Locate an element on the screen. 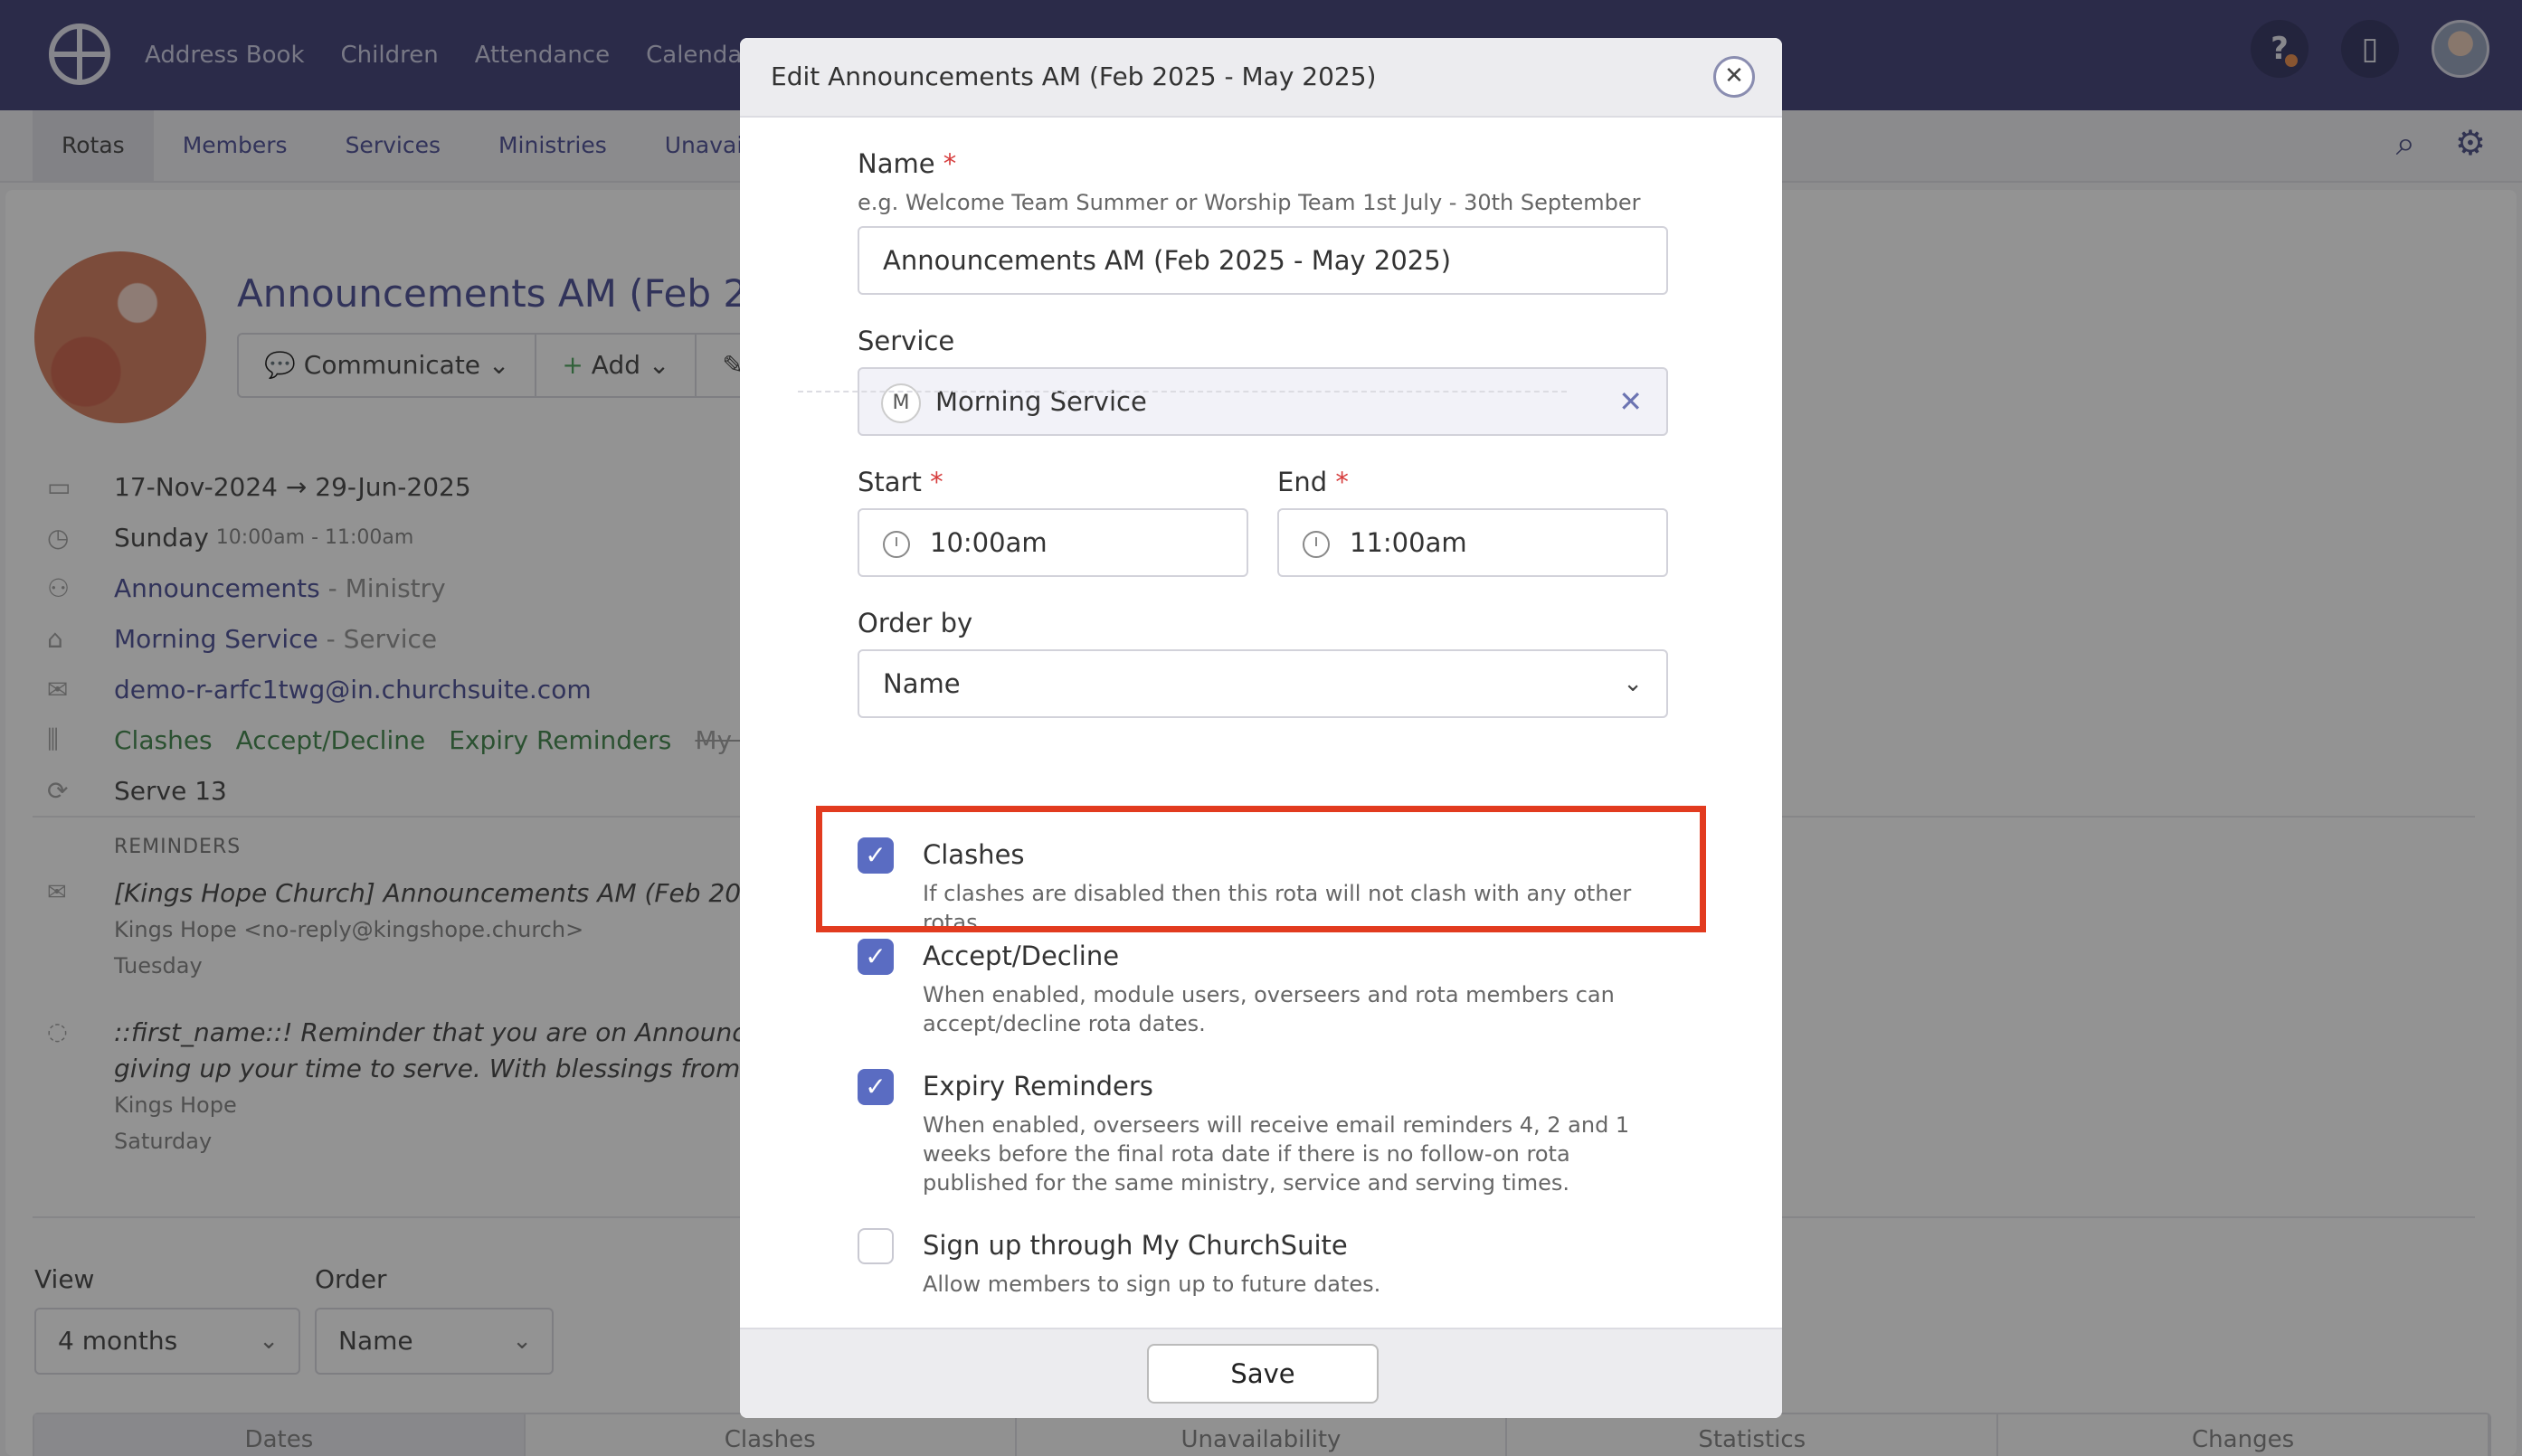  service-select: M Morning Service ✕ is located at coordinates (1263, 402).